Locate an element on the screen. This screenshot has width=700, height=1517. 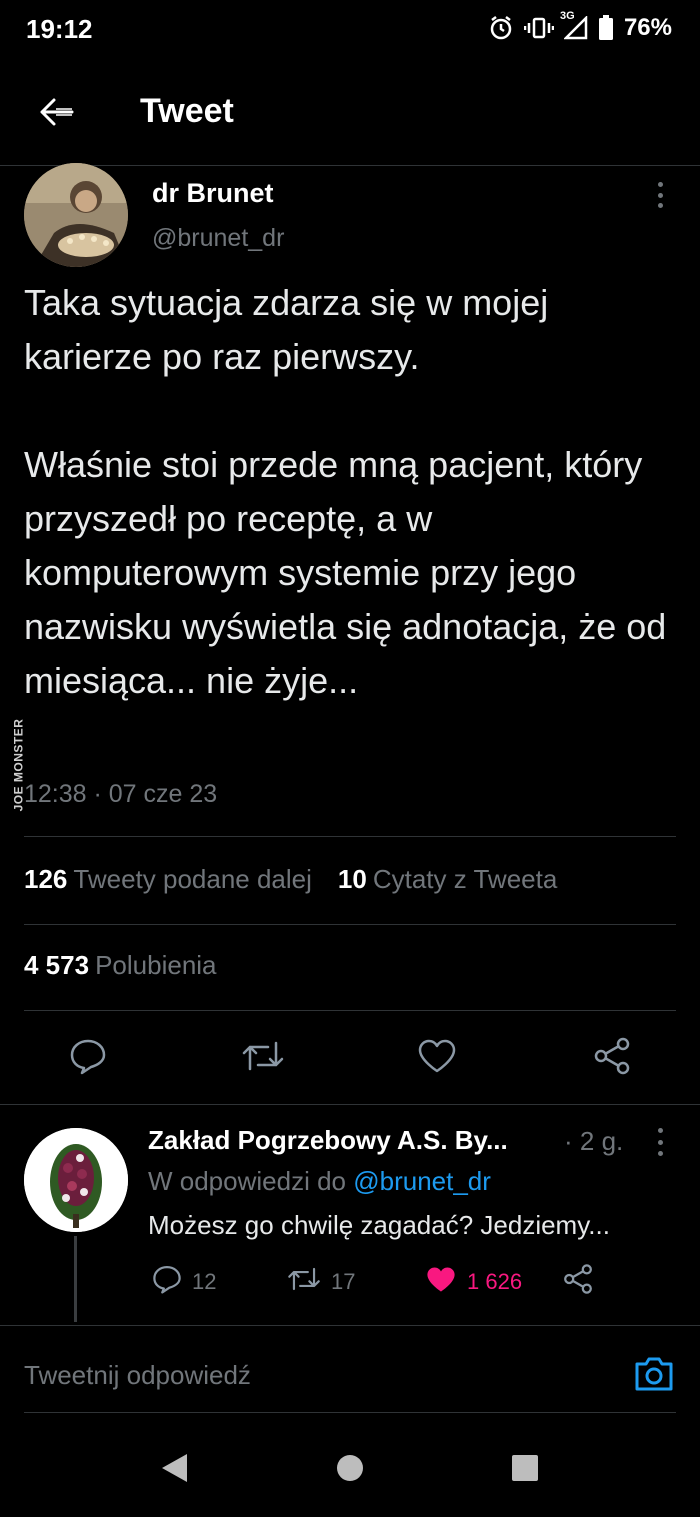
retweets-stat: 126 Tweety podane dalej is located at coordinates (168, 879).